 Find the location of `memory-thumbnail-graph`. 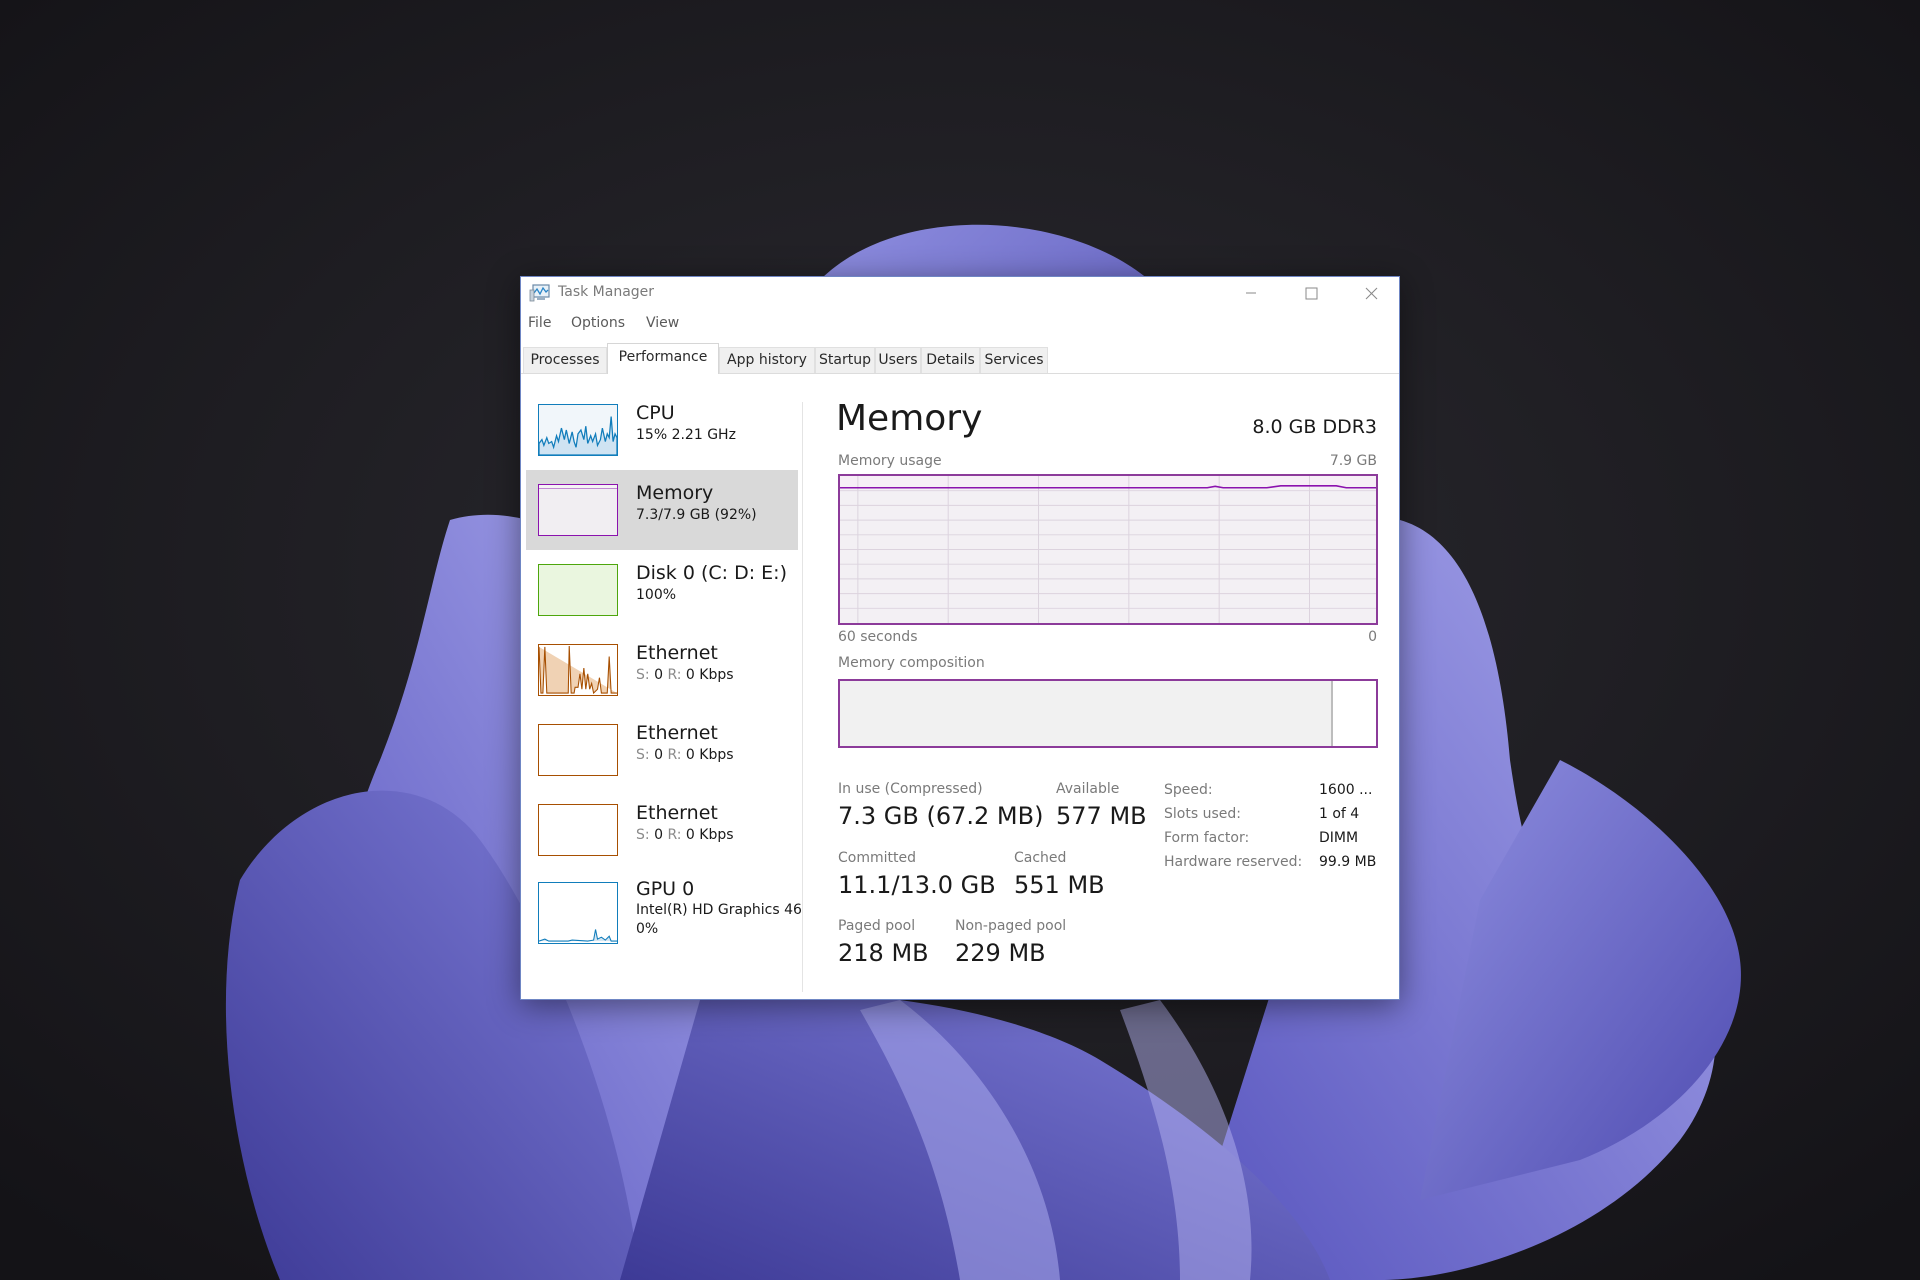

memory-thumbnail-graph is located at coordinates (578, 510).